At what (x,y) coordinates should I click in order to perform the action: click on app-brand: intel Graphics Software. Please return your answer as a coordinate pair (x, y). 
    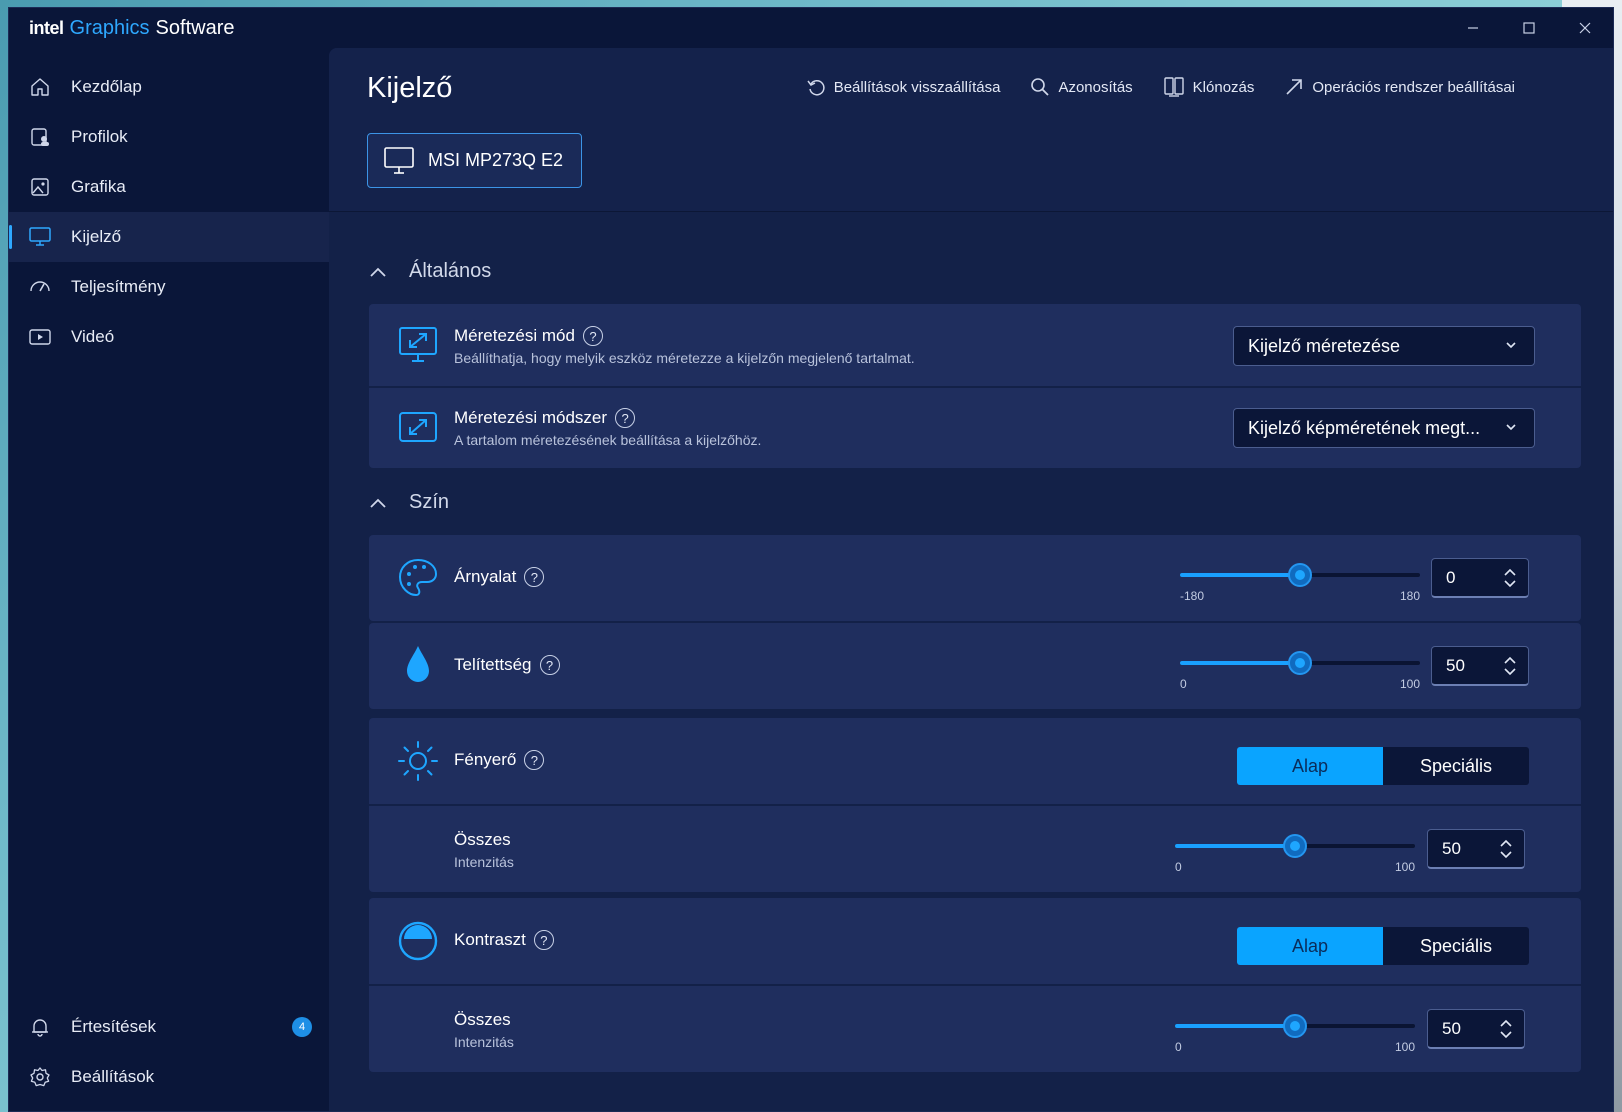
    Looking at the image, I should click on (131, 28).